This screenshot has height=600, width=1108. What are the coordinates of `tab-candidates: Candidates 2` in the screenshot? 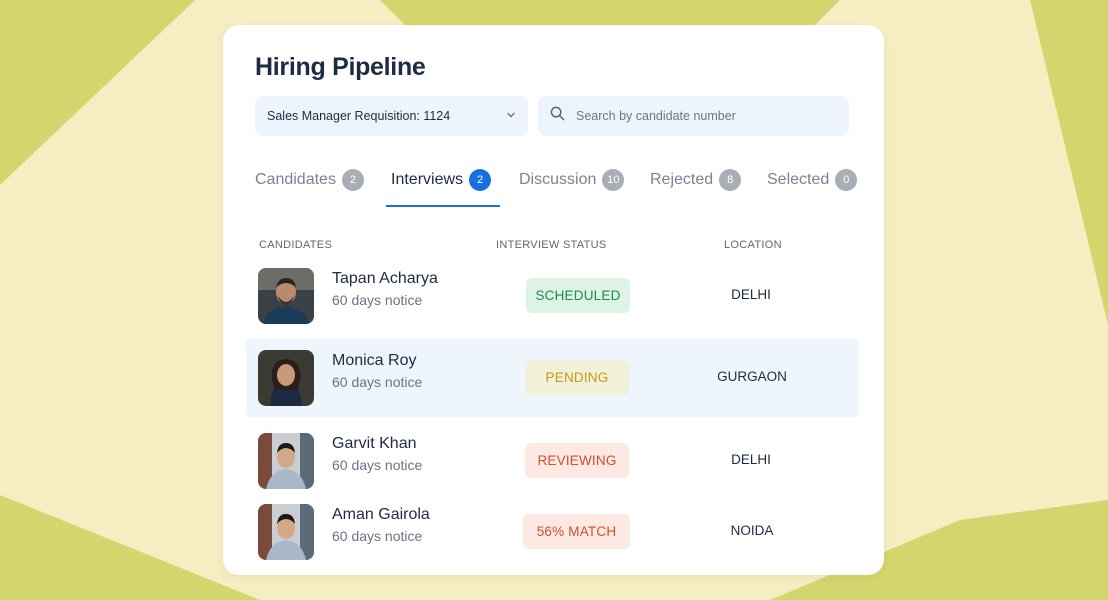 It's located at (309, 189).